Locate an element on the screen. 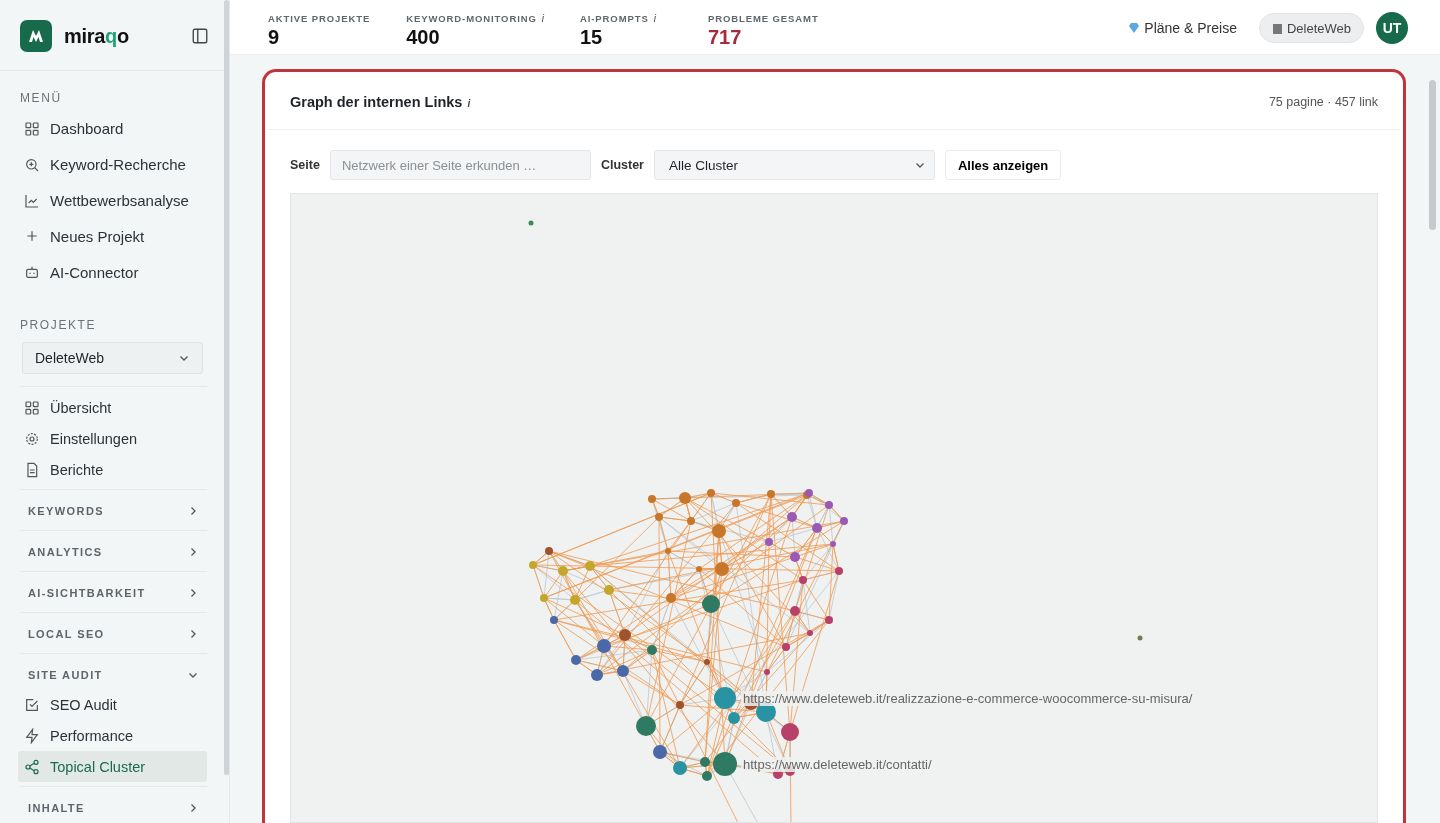 Image resolution: width=1440 pixels, height=823 pixels. stat-value: 717 is located at coordinates (725, 37).